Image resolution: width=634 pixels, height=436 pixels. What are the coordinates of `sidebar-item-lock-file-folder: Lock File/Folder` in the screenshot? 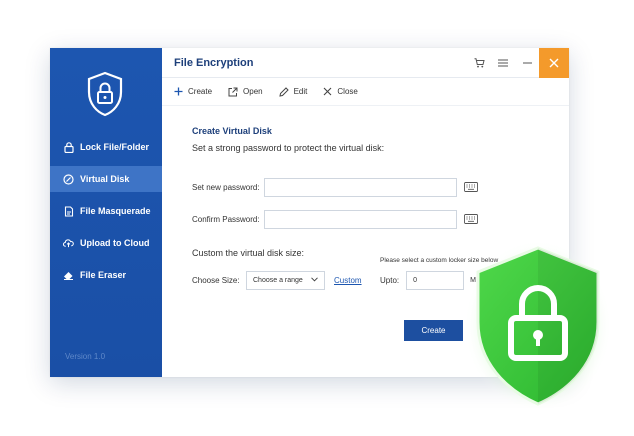 It's located at (106, 147).